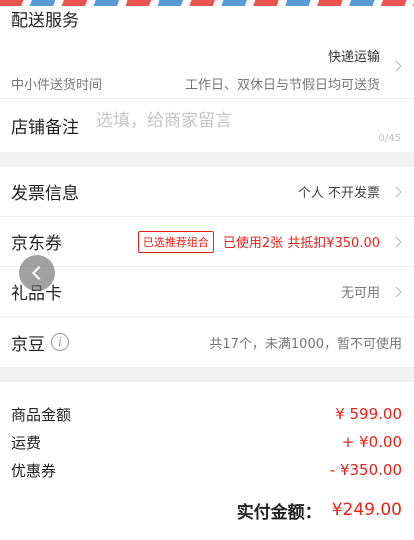 This screenshot has width=414, height=540. What do you see at coordinates (41, 414) in the screenshot?
I see `summary-label: 商品金额` at bounding box center [41, 414].